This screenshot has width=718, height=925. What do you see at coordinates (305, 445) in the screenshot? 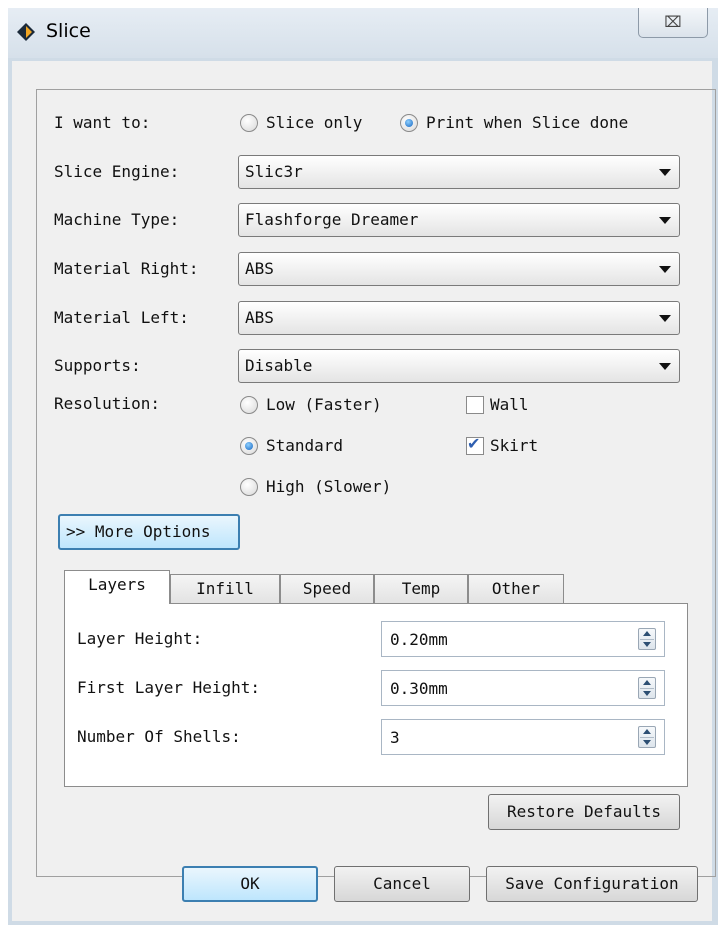
I see `resolution-standard-label: Standard` at bounding box center [305, 445].